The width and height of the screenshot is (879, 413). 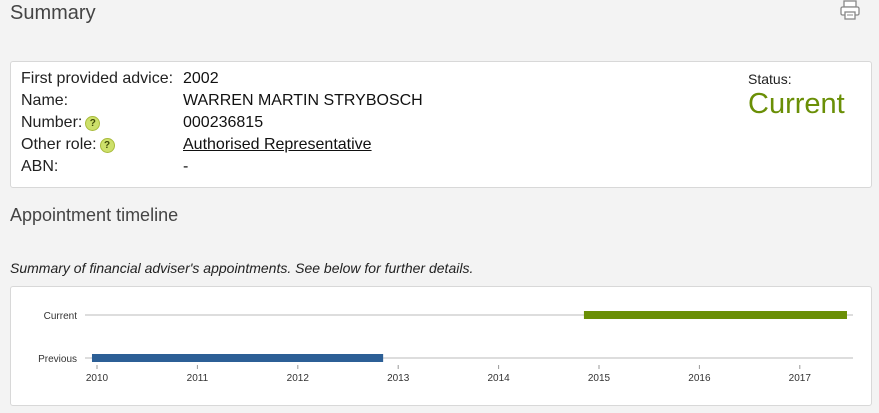 What do you see at coordinates (237, 358) in the screenshot?
I see `appointment-bar-previous` at bounding box center [237, 358].